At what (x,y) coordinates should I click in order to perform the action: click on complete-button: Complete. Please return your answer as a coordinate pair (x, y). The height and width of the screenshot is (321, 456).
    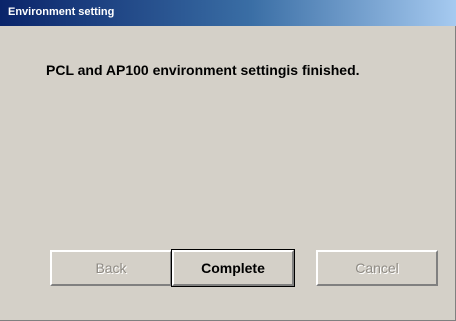
    Looking at the image, I should click on (233, 268).